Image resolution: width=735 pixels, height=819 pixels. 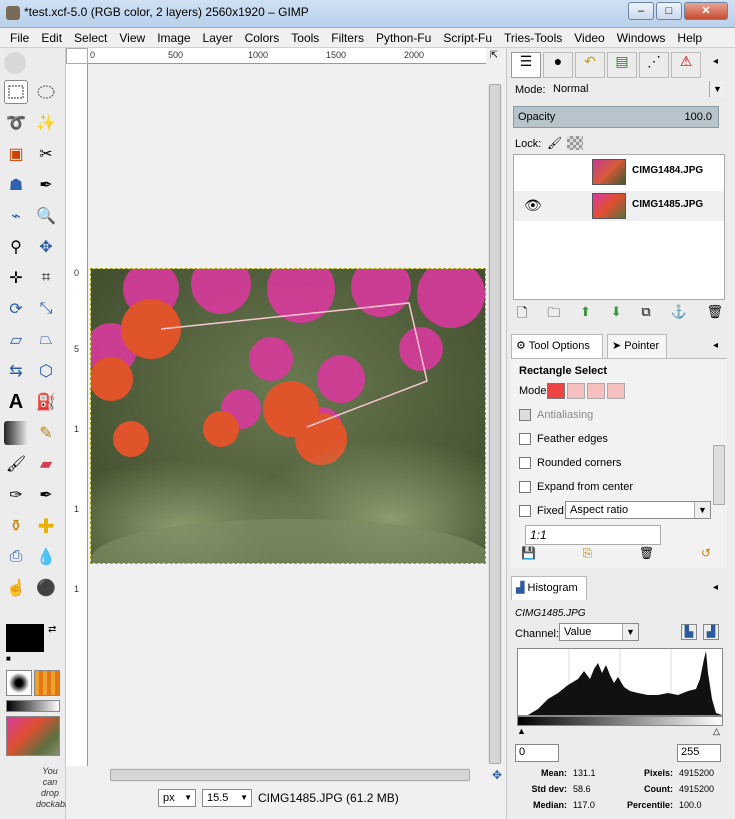 I want to click on menu-python-fu: Python-Fu, so click(x=403, y=37).